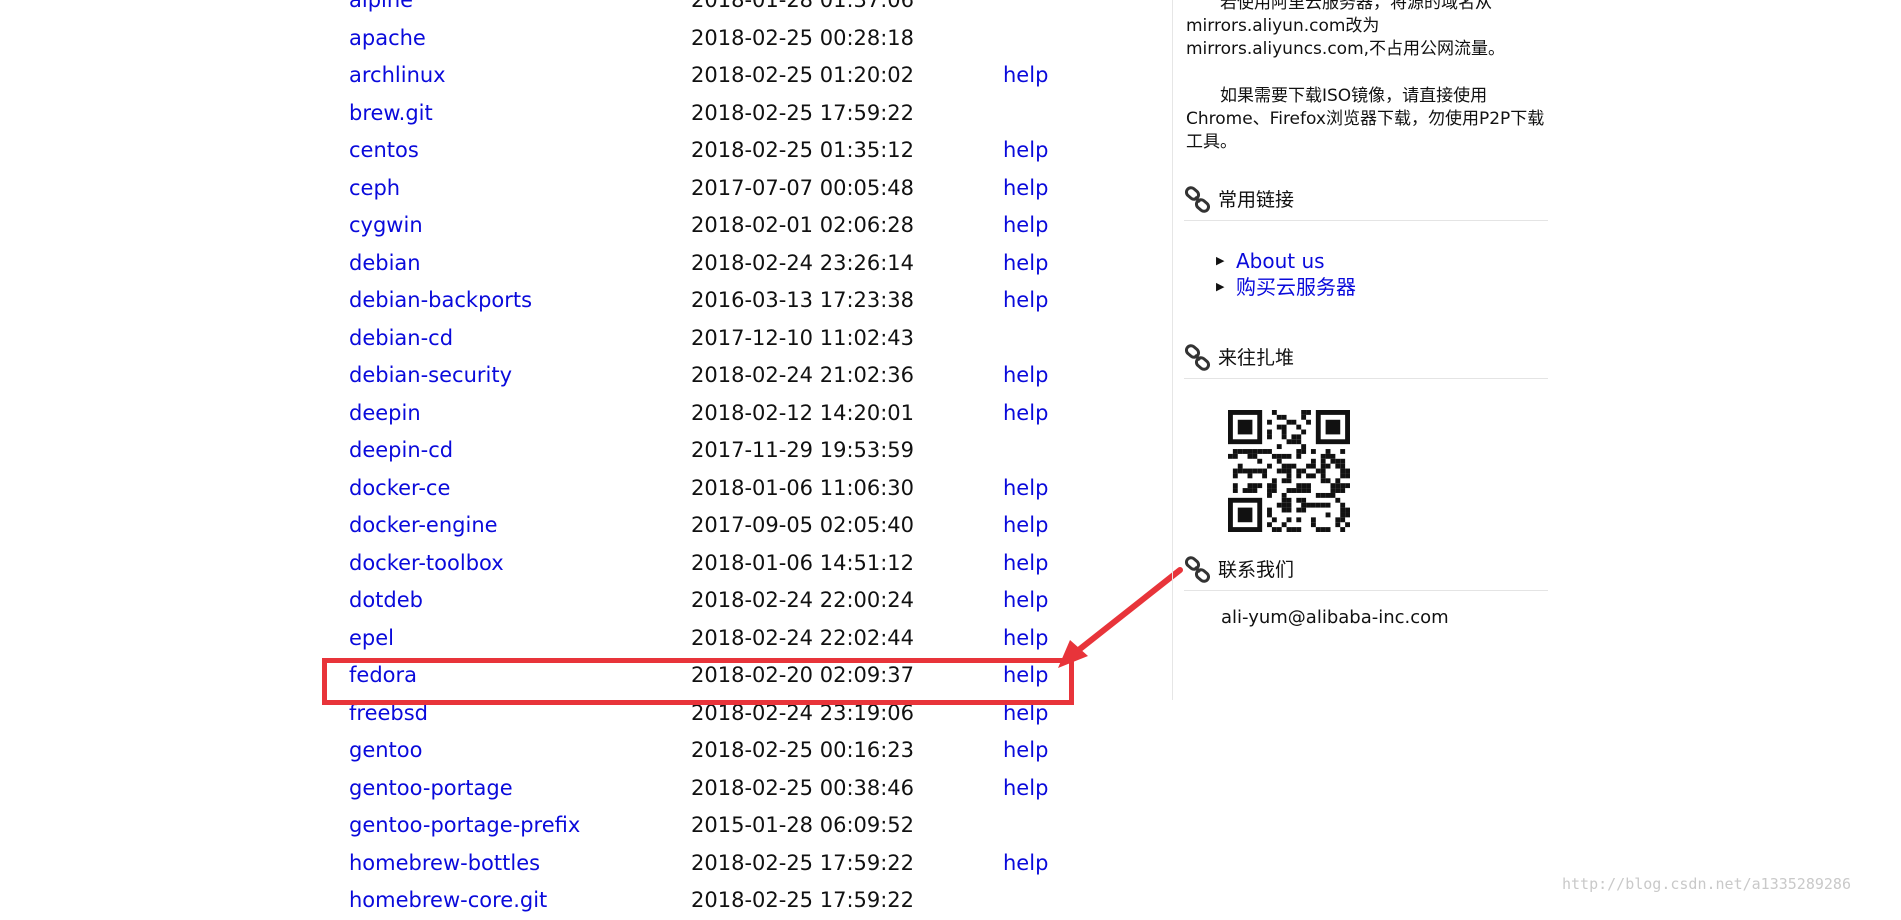 Image resolution: width=1901 pixels, height=920 pixels. Describe the element at coordinates (709, 864) in the screenshot. I see `mirror-row: homebrew-bottles 2018-02-25 17:59:22 help` at that location.